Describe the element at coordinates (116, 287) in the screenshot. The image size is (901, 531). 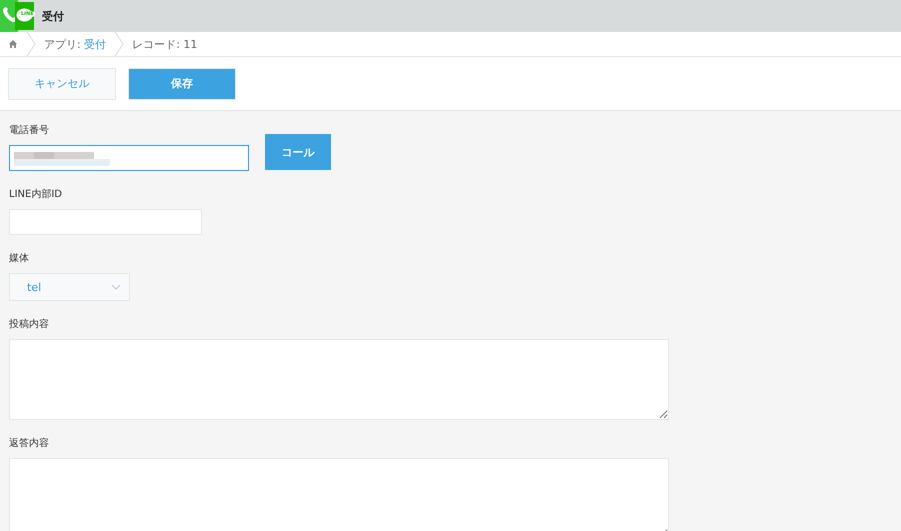
I see `chevron-down-icon` at that location.